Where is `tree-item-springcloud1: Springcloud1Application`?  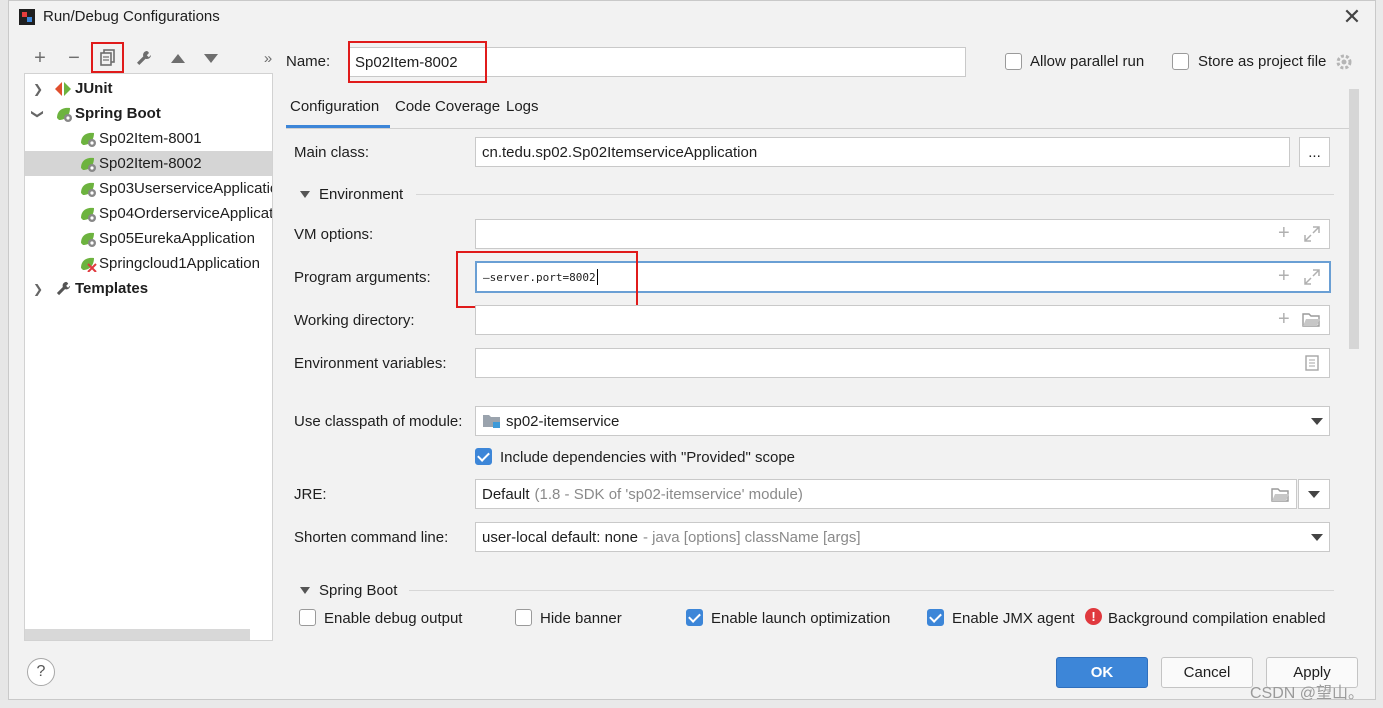
tree-item-springcloud1: Springcloud1Application is located at coordinates (148, 263).